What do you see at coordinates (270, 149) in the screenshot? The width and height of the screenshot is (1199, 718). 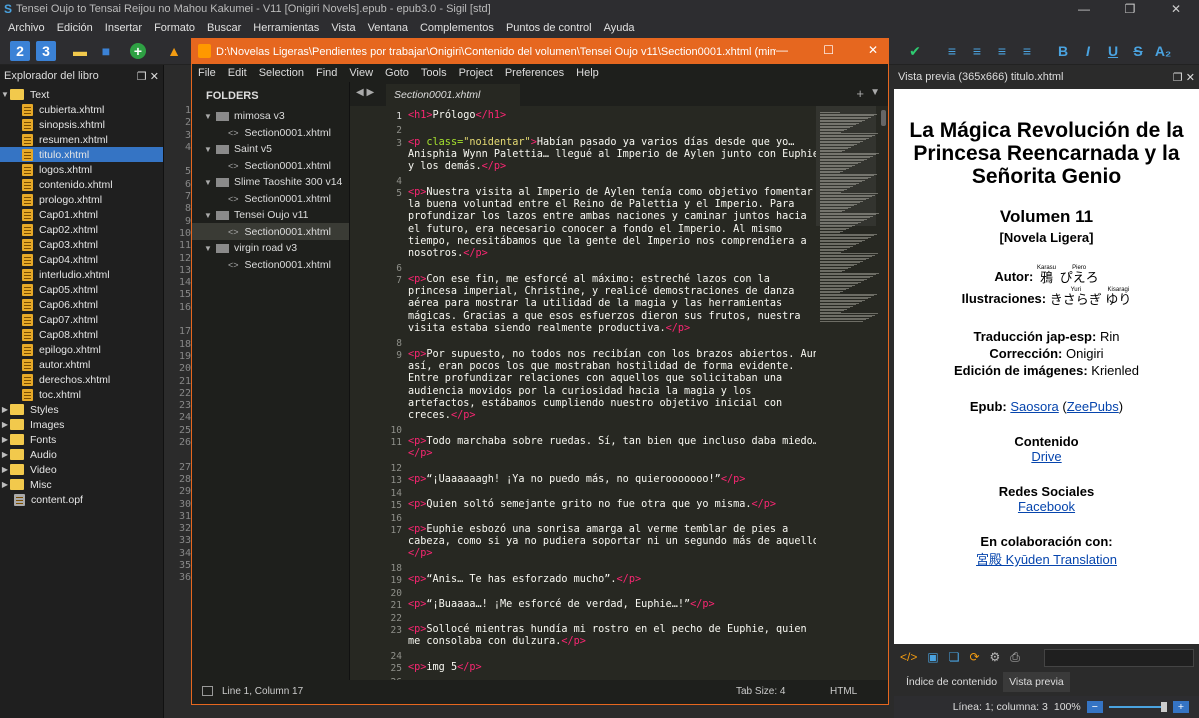 I see `project-folder: ▼ Saint v5` at bounding box center [270, 149].